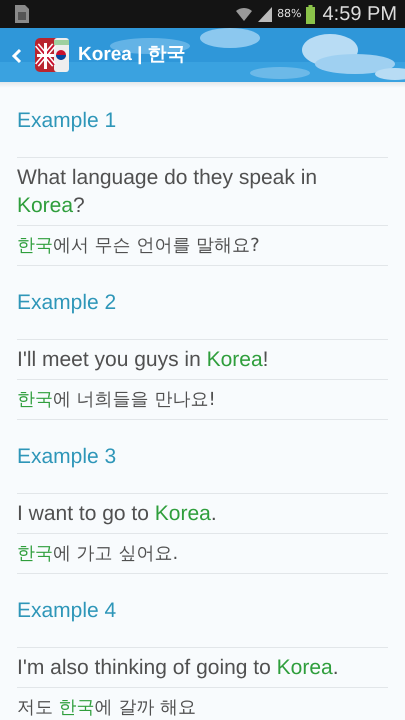  Describe the element at coordinates (202, 191) in the screenshot. I see `english-sentence: What language do they speak in Korea?` at that location.